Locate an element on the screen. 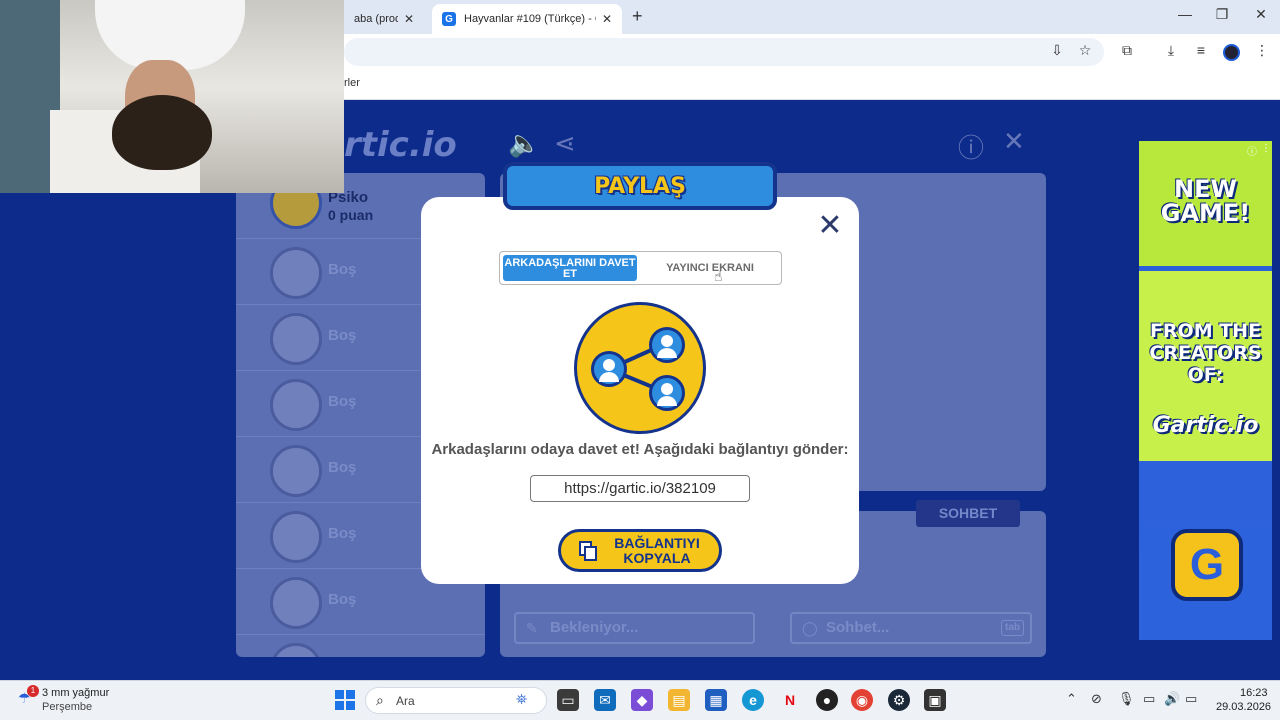 The image size is (1280, 720). ad-g-logo: G is located at coordinates (1207, 565).